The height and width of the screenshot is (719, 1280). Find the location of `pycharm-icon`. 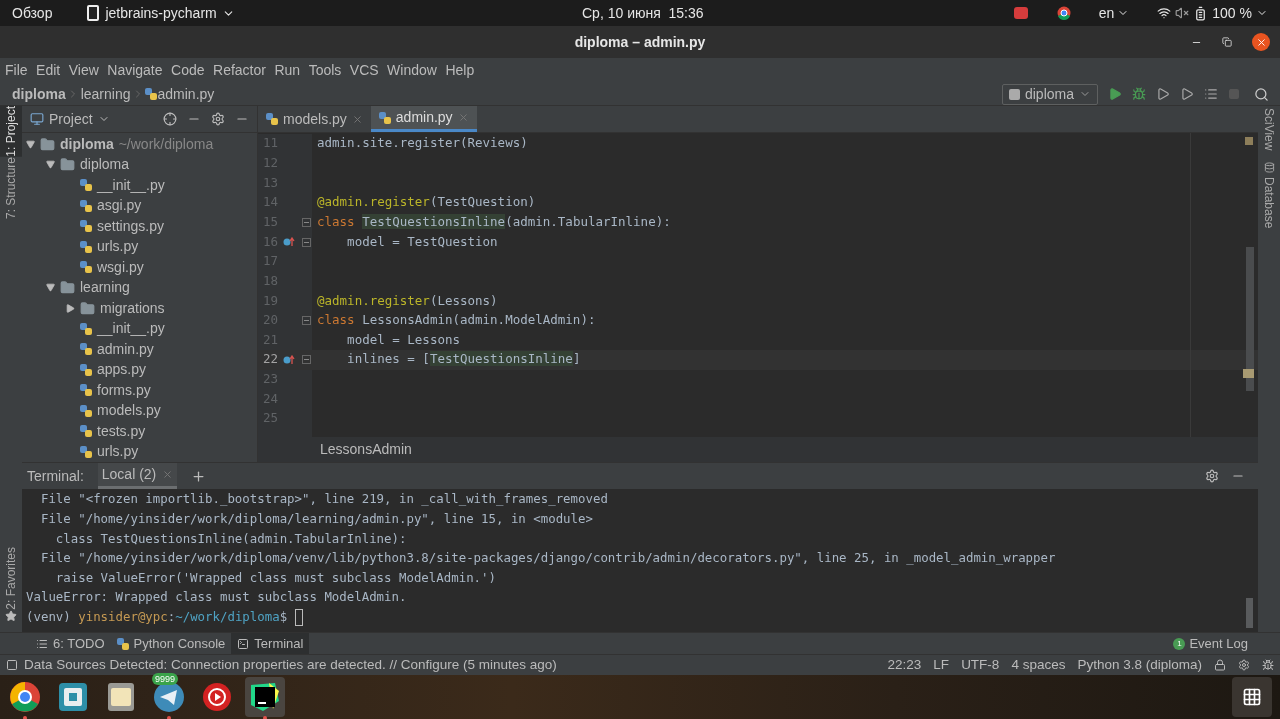

pycharm-icon is located at coordinates (93, 13).